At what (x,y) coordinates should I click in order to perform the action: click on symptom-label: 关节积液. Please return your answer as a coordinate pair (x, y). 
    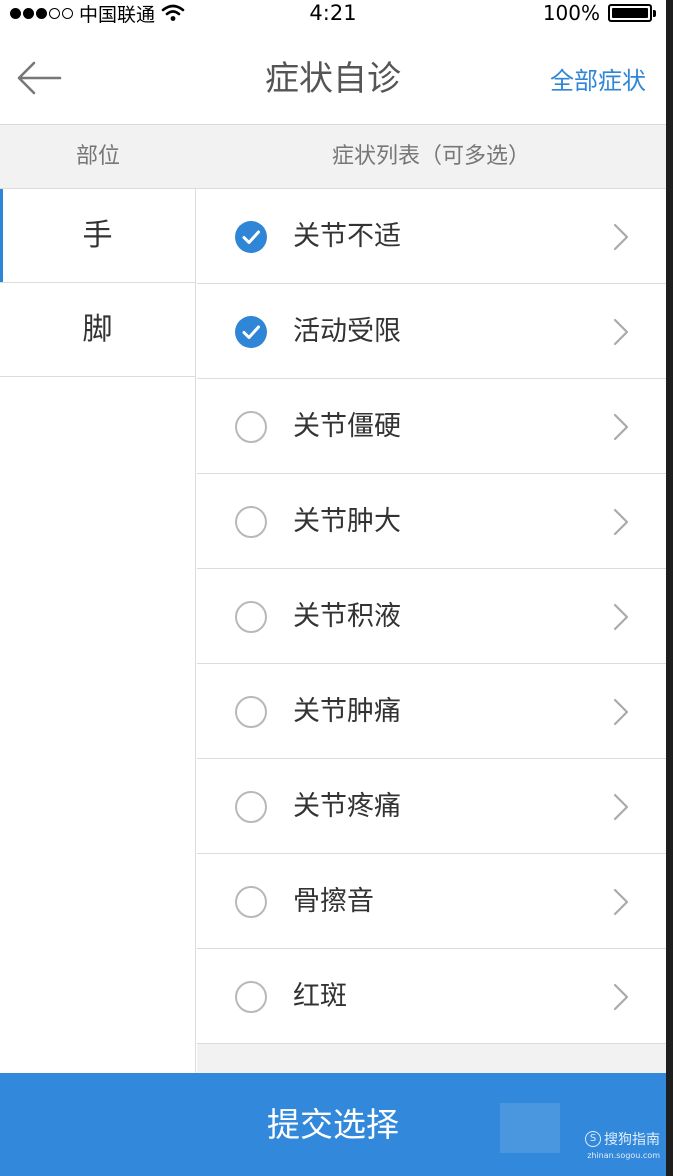
    Looking at the image, I should click on (347, 616).